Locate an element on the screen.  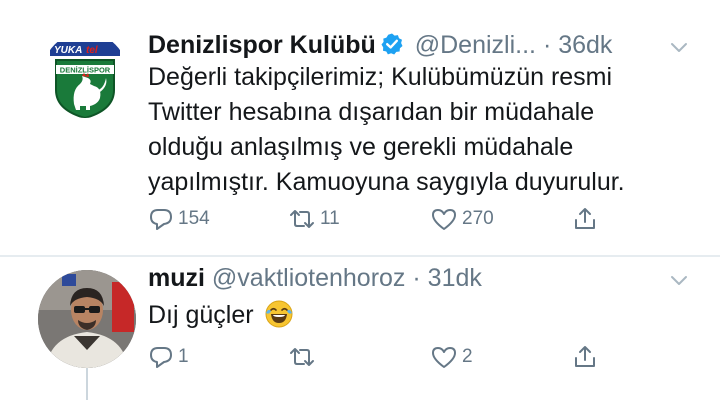
avatar-muzi is located at coordinates (87, 319).